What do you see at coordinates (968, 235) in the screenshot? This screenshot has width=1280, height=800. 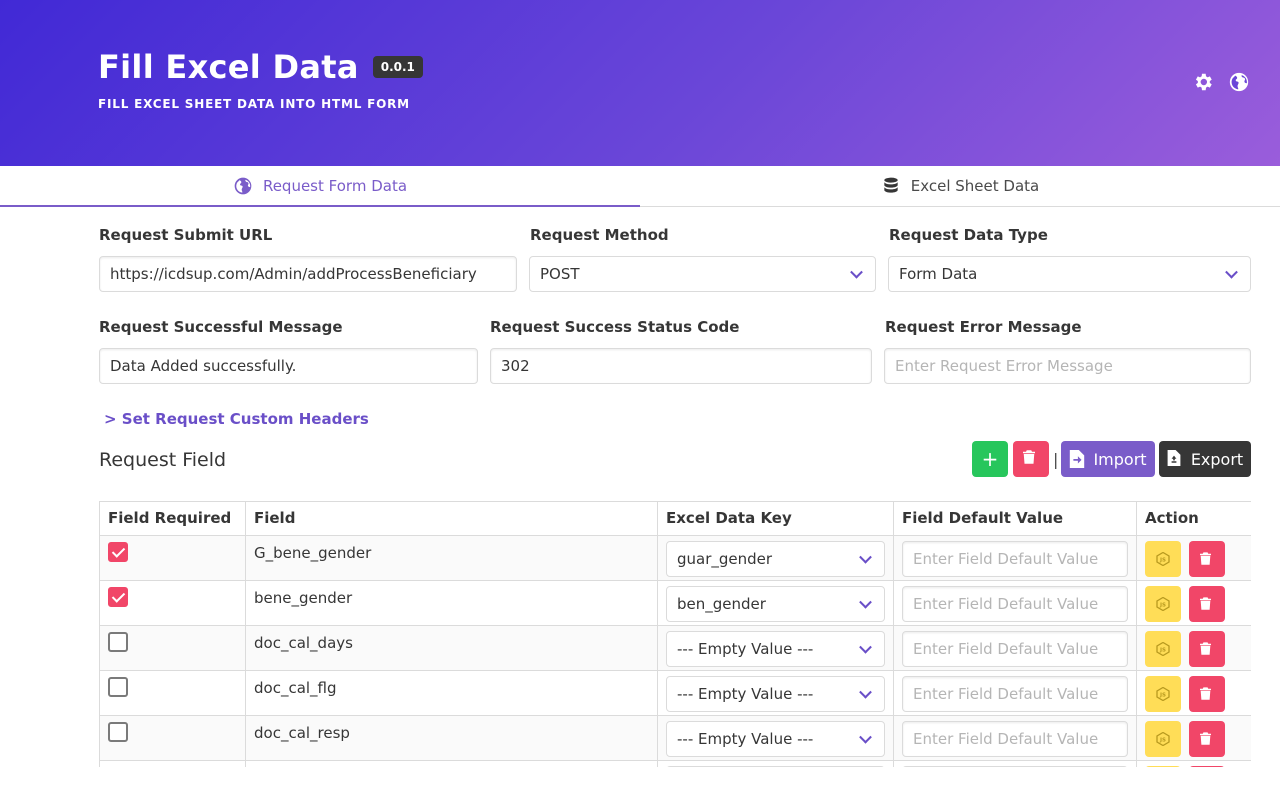 I see `data-type-label: Request Data Type` at bounding box center [968, 235].